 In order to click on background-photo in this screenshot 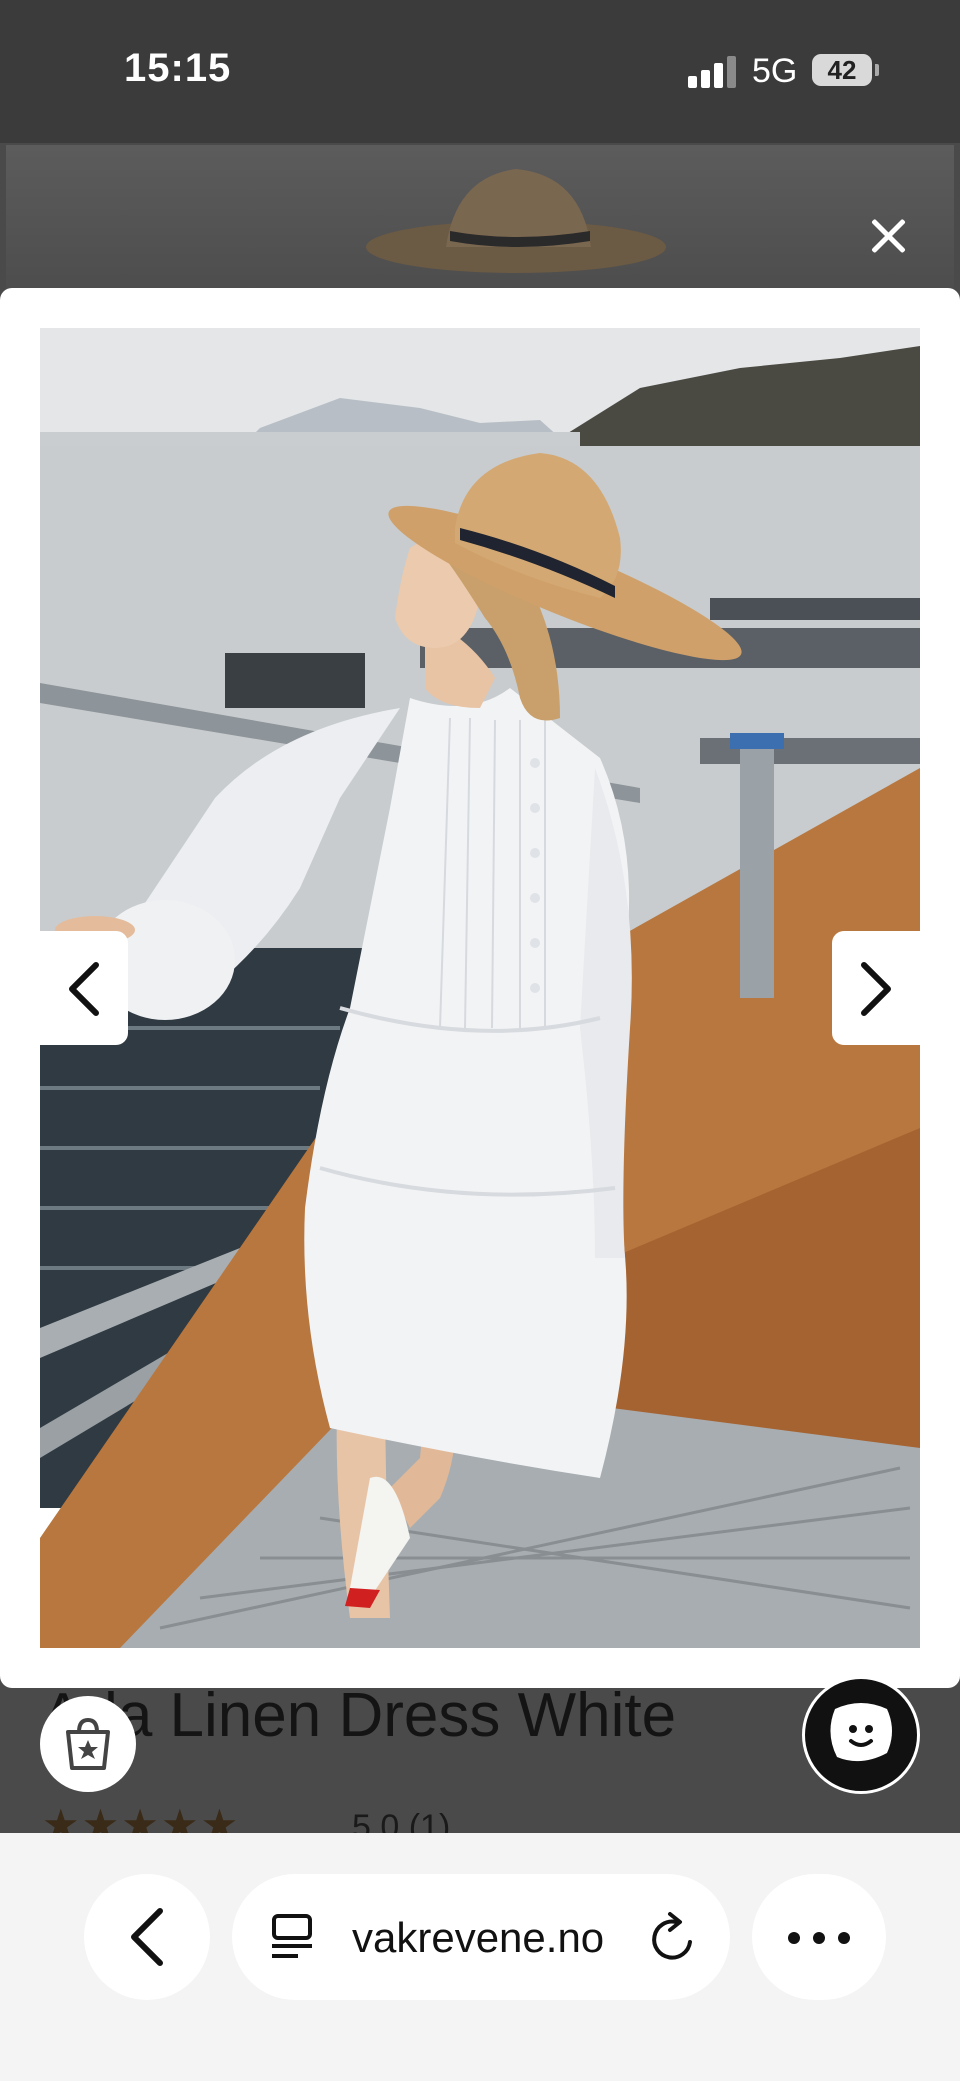, I will do `click(480, 217)`.